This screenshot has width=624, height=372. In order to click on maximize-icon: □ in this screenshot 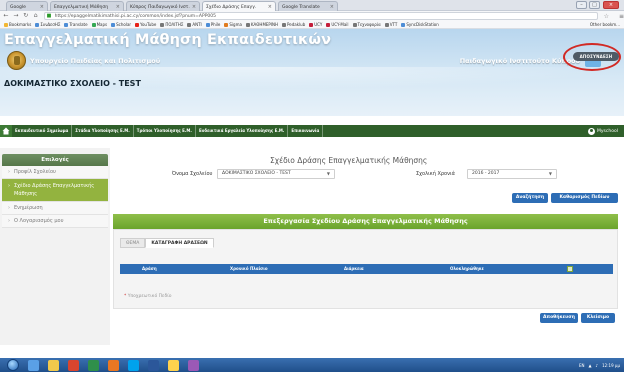, I will do `click(594, 5)`.